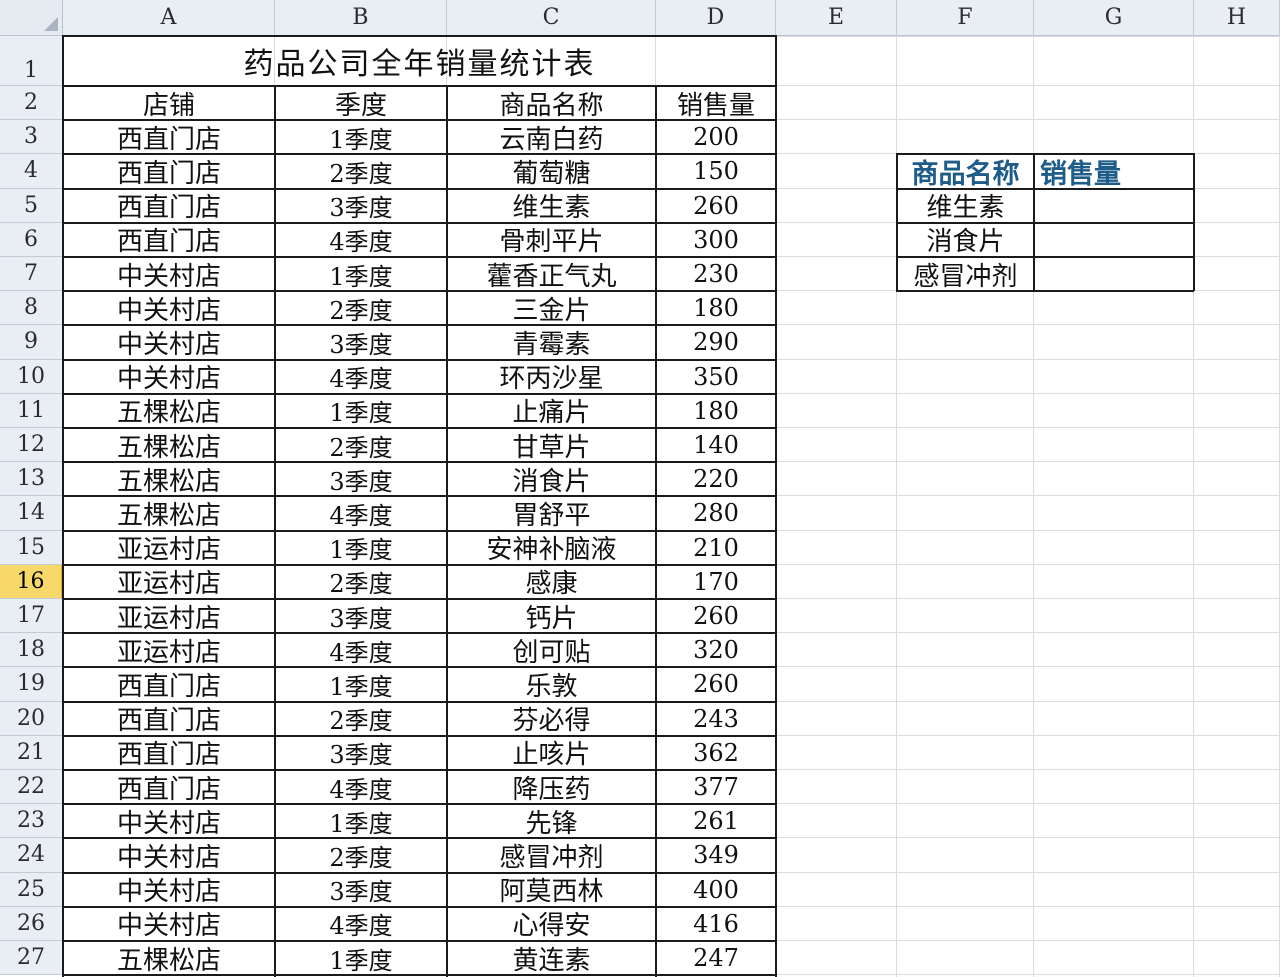 Image resolution: width=1280 pixels, height=977 pixels. I want to click on table-cell: 止咳片, so click(551, 753).